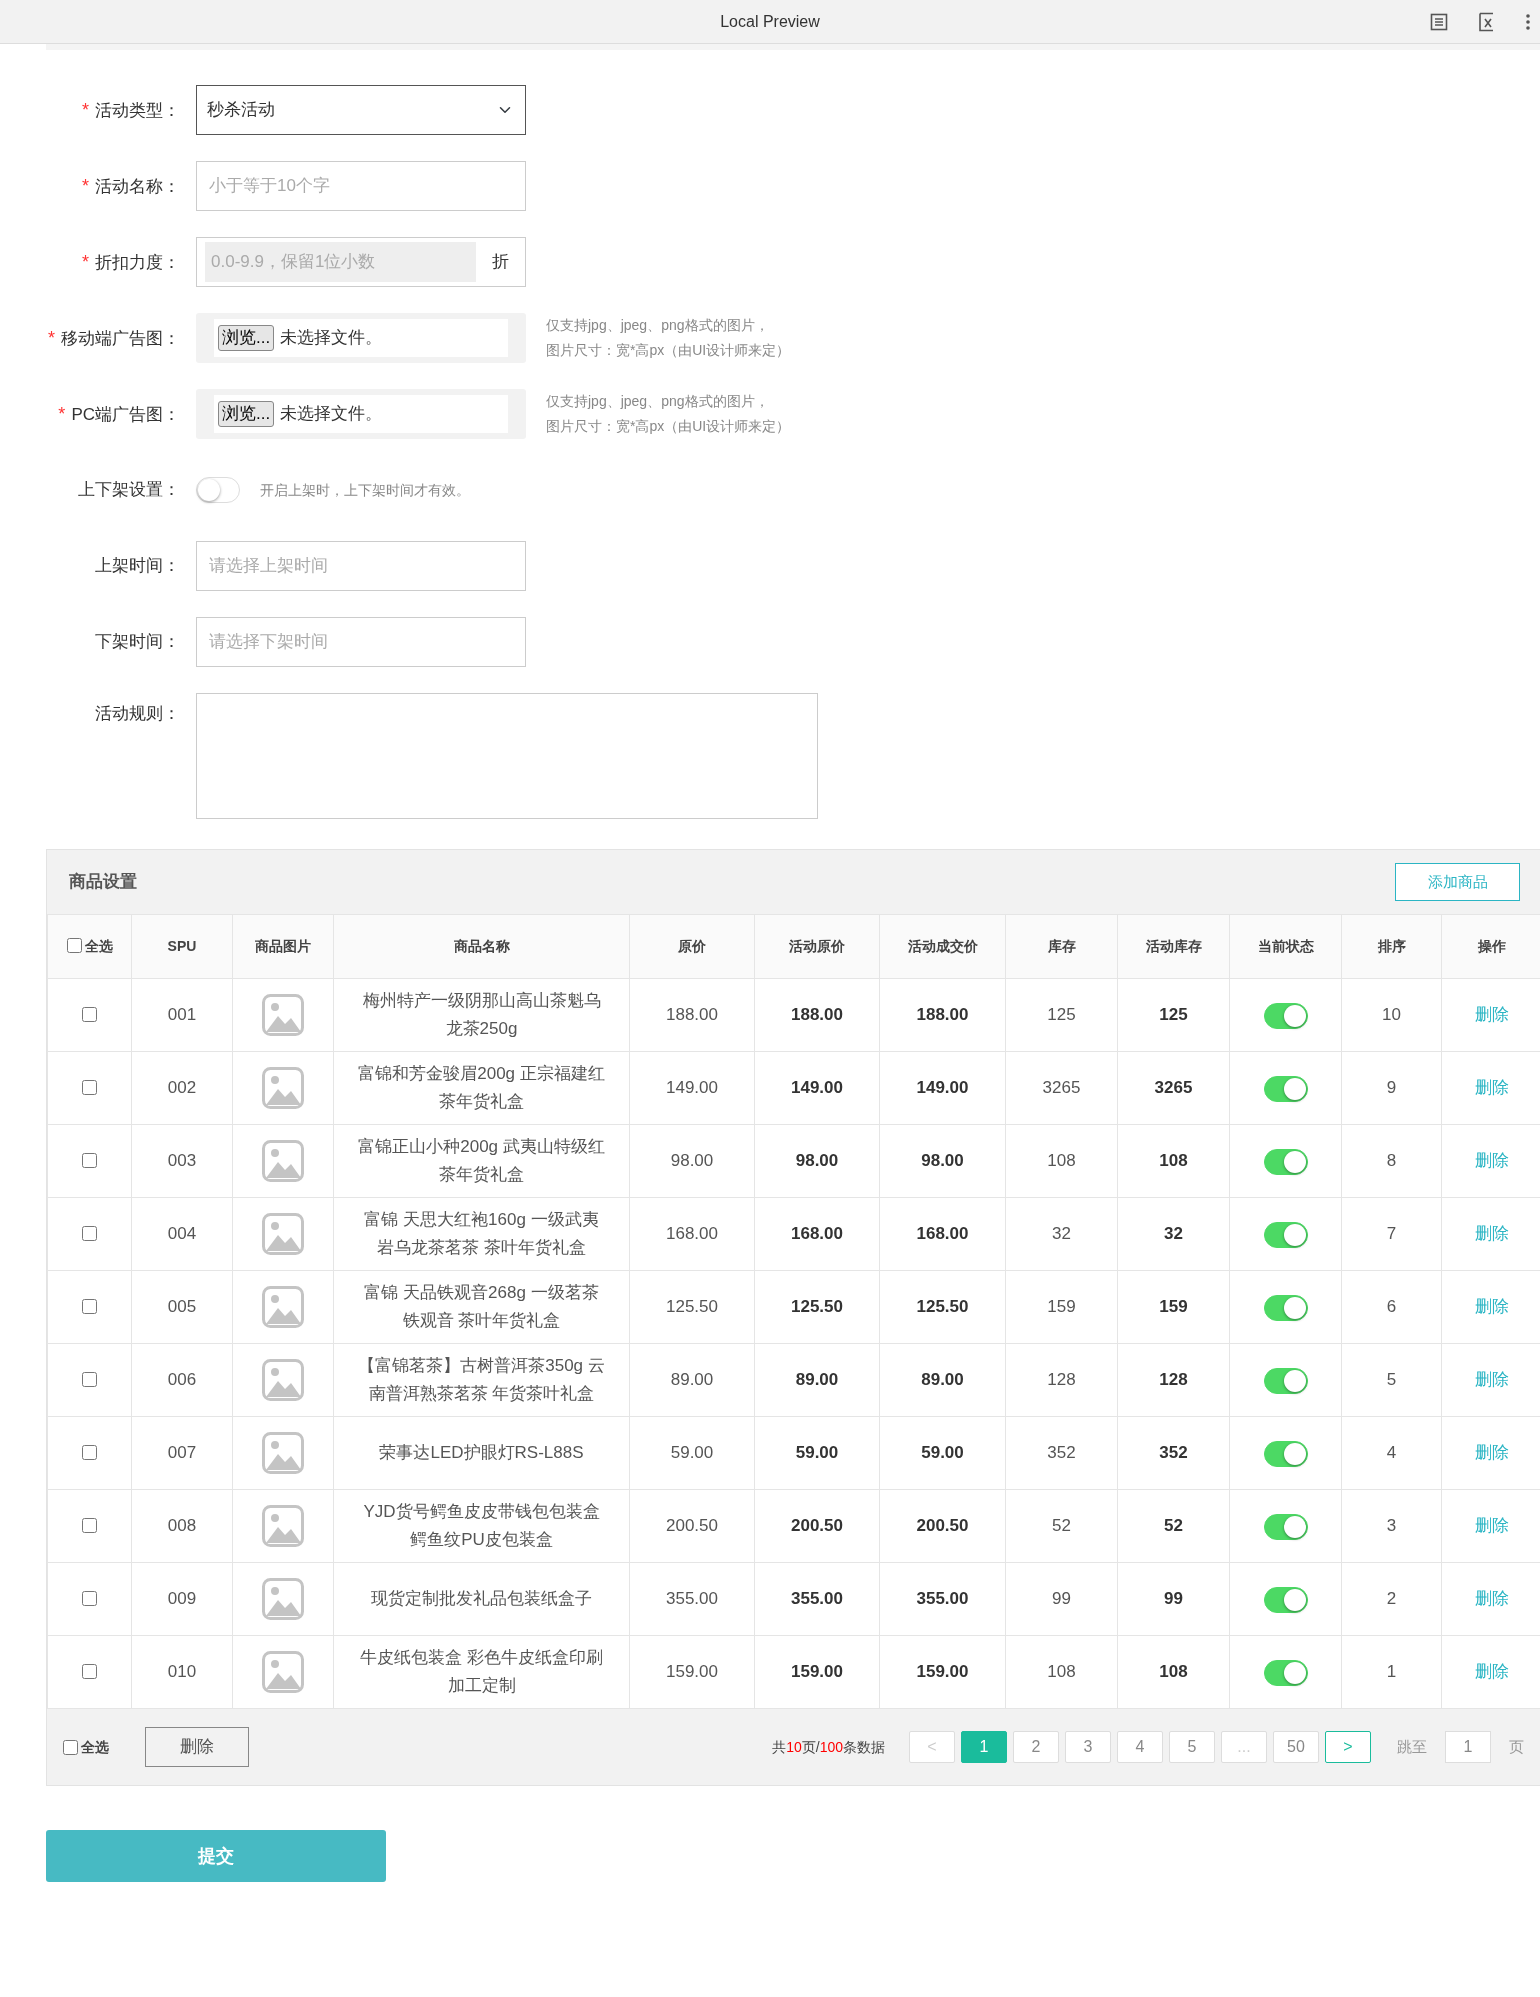  I want to click on column-header: SPU, so click(182, 946).